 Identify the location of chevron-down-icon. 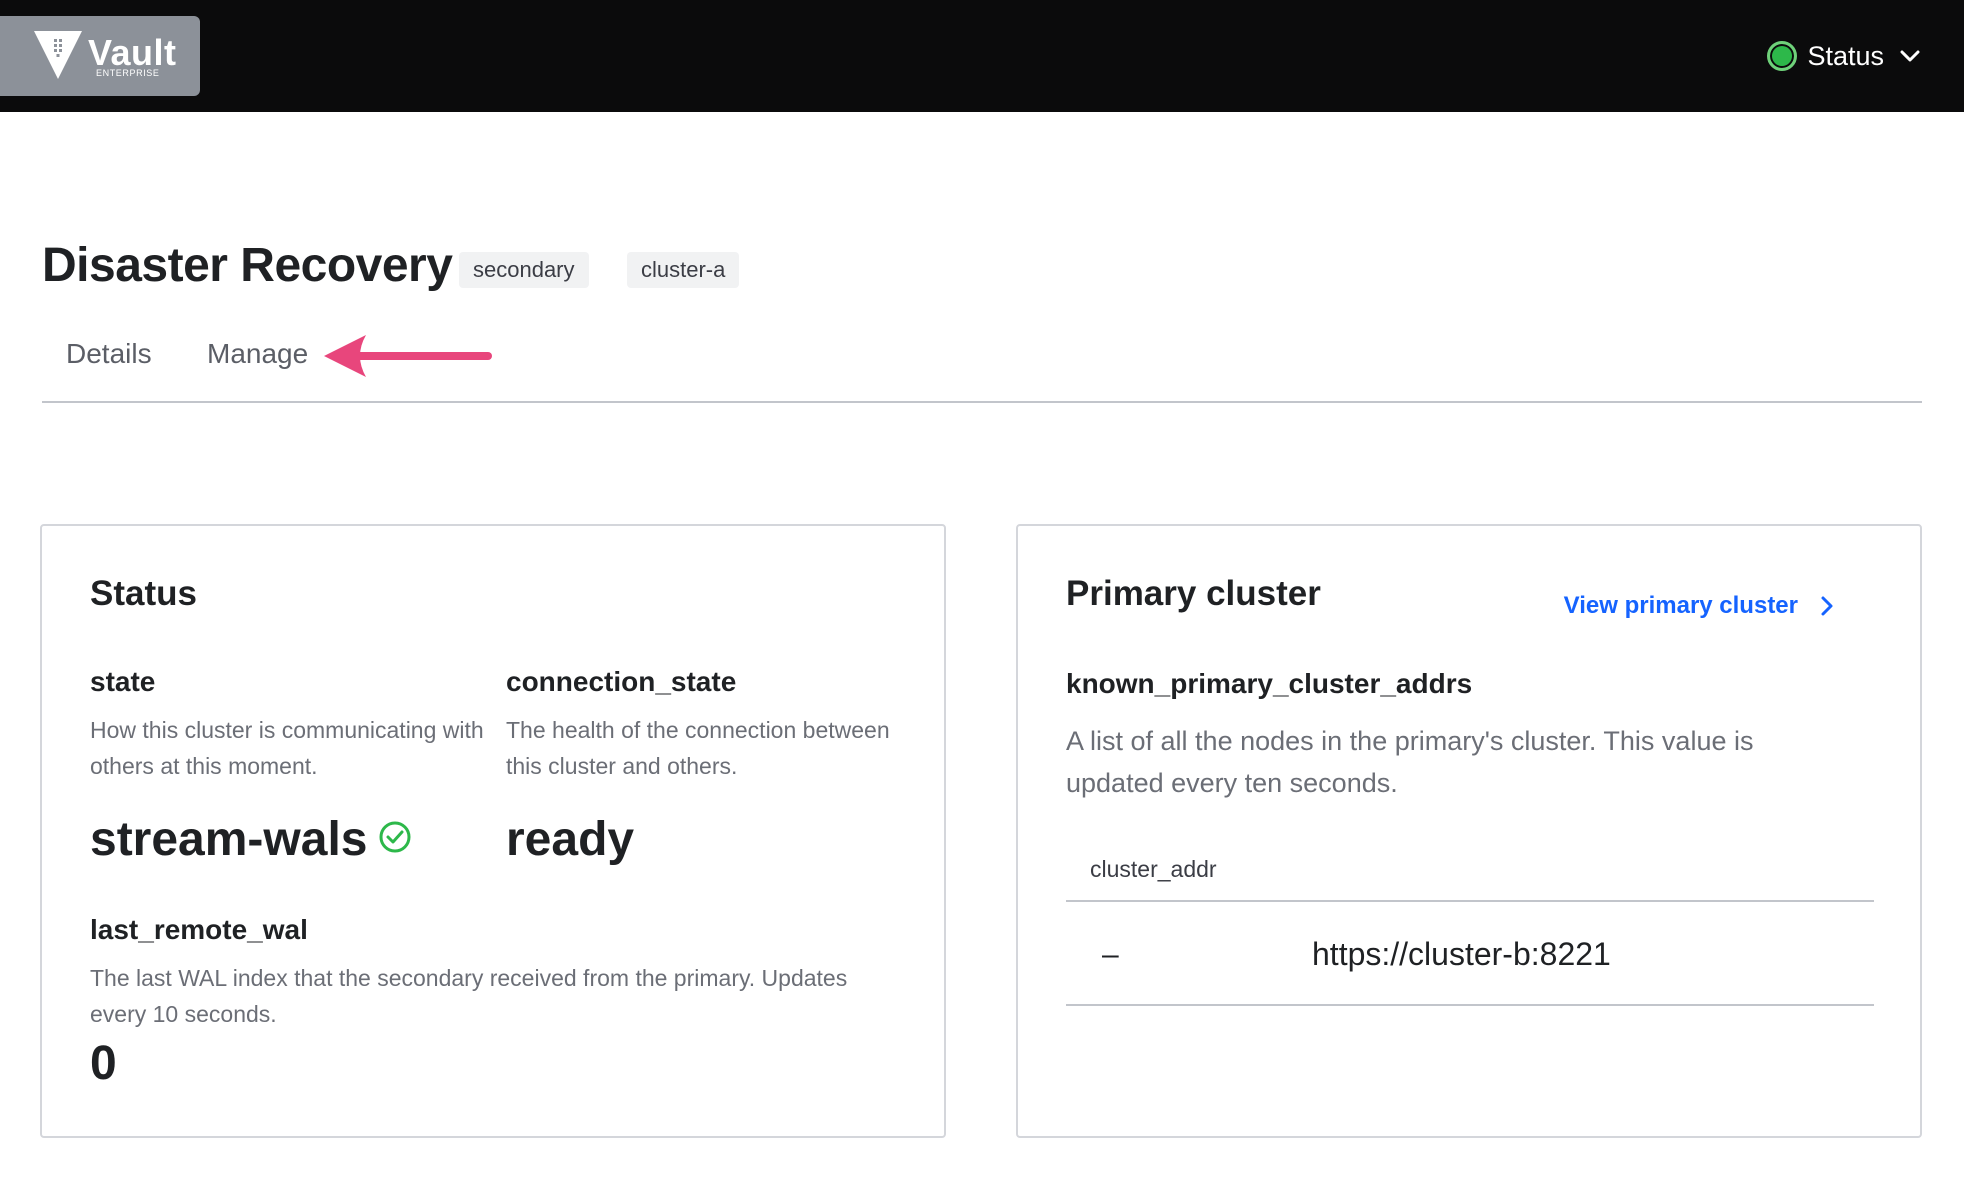
(1910, 56).